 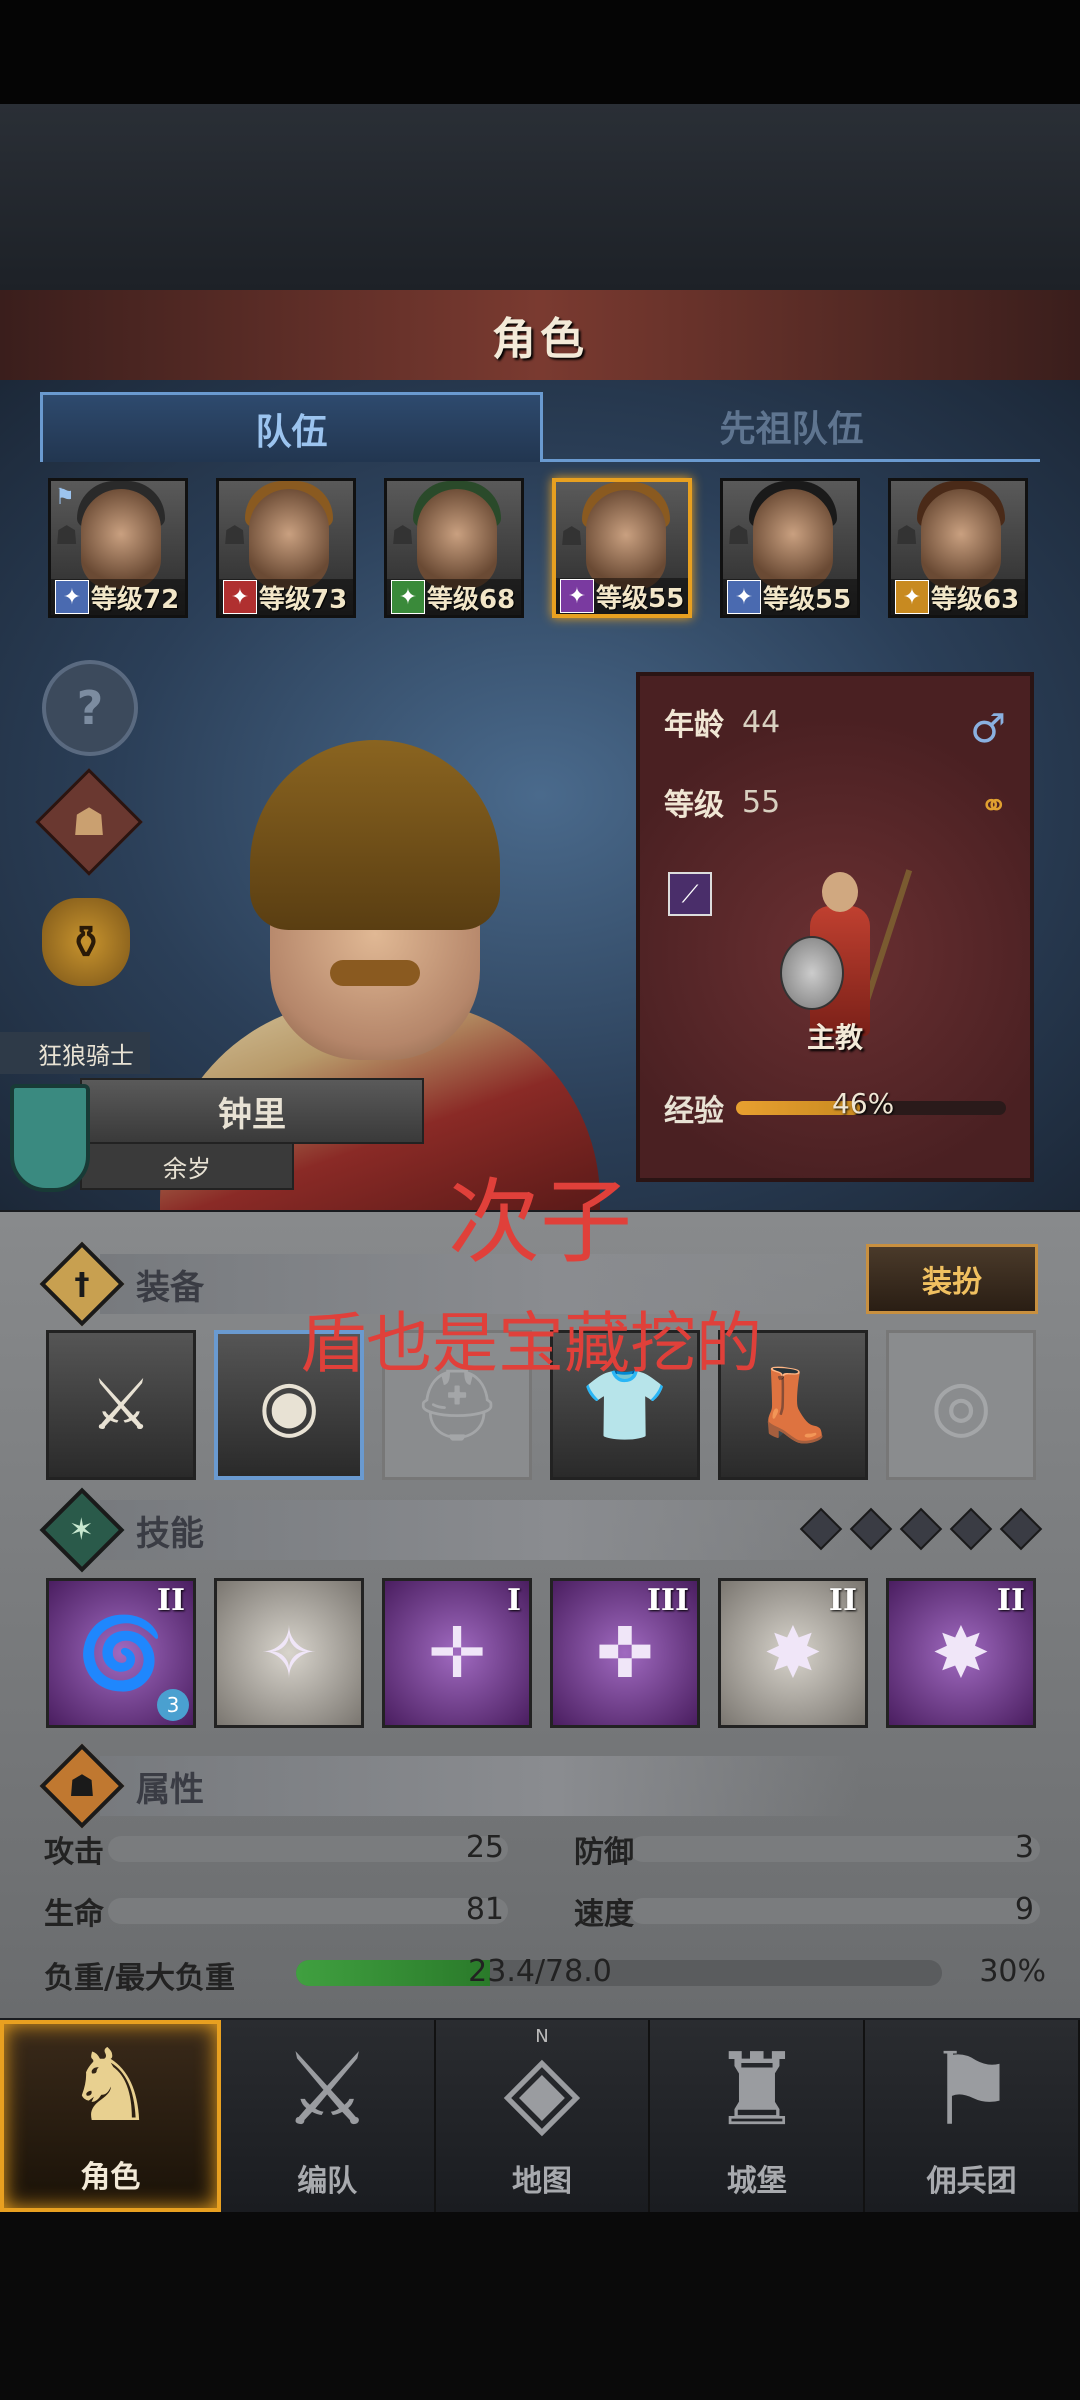 I want to click on roster-member: ☗ ⚑ ✦ 等级72, so click(x=118, y=548).